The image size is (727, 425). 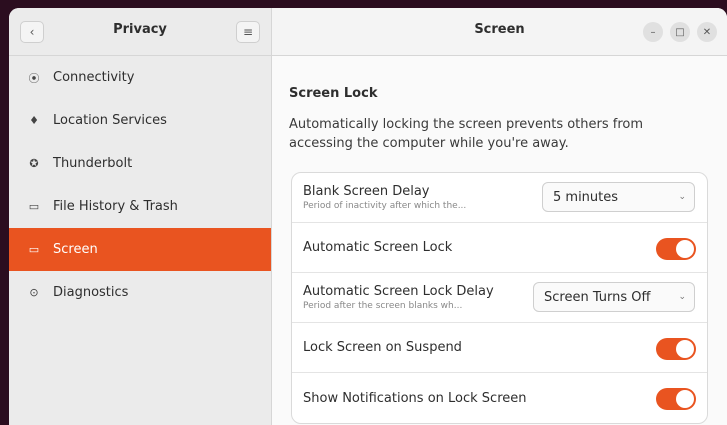 What do you see at coordinates (93, 163) in the screenshot?
I see `sidebar-item-label: Thunderbolt` at bounding box center [93, 163].